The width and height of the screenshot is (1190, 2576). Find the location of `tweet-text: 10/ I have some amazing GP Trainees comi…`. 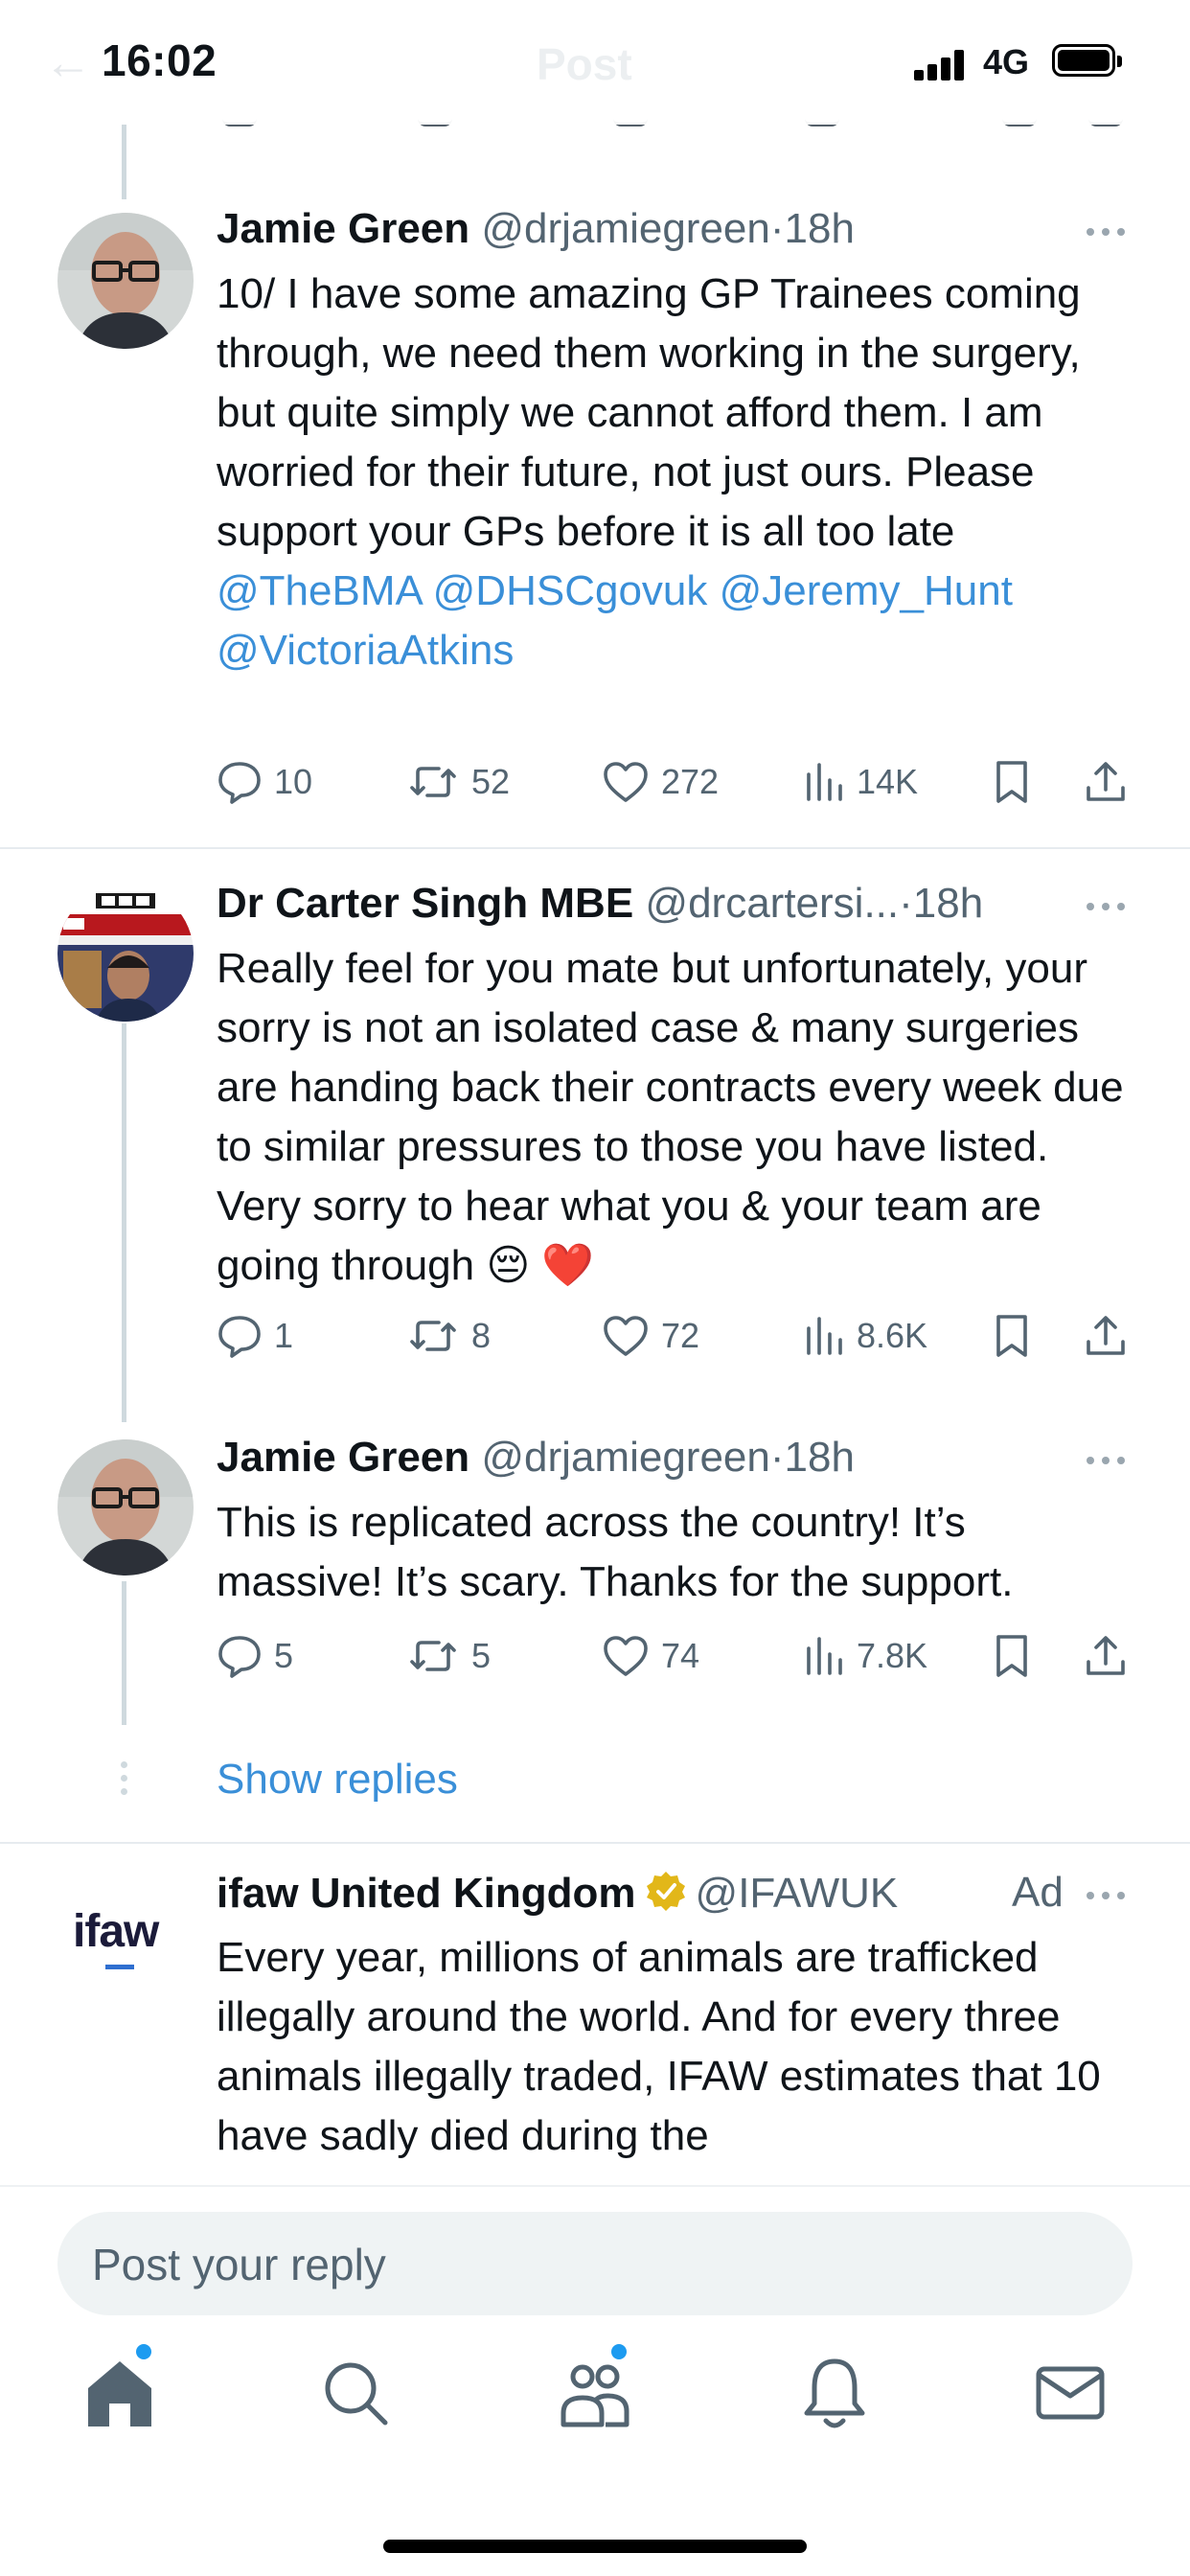

tweet-text: 10/ I have some amazing GP Trainees comi… is located at coordinates (677, 472).